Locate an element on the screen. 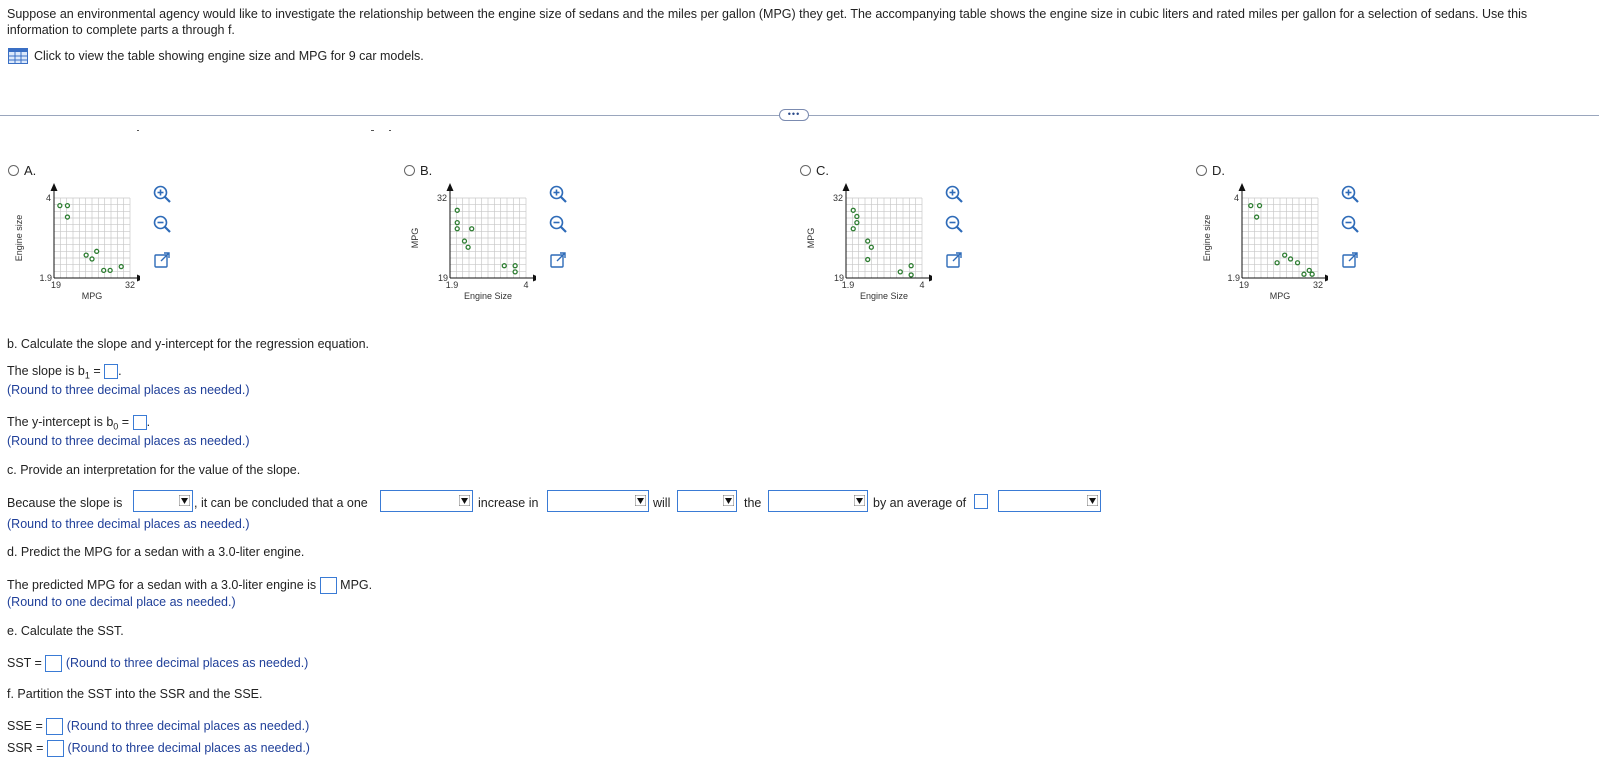 The height and width of the screenshot is (778, 1599). the-label: the is located at coordinates (753, 503).